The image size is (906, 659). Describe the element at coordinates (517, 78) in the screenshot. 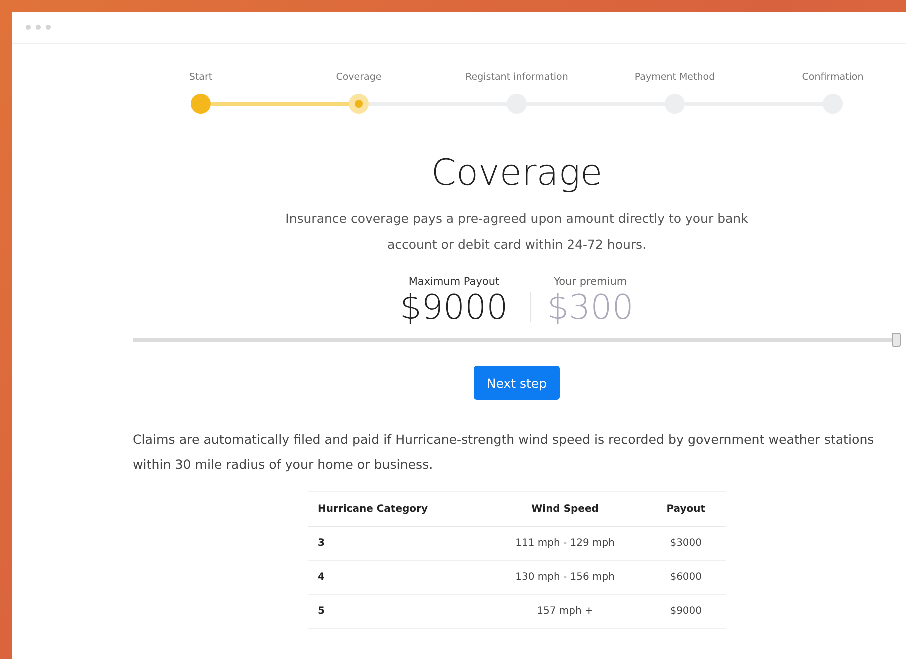

I see `step-label: Registant information` at that location.